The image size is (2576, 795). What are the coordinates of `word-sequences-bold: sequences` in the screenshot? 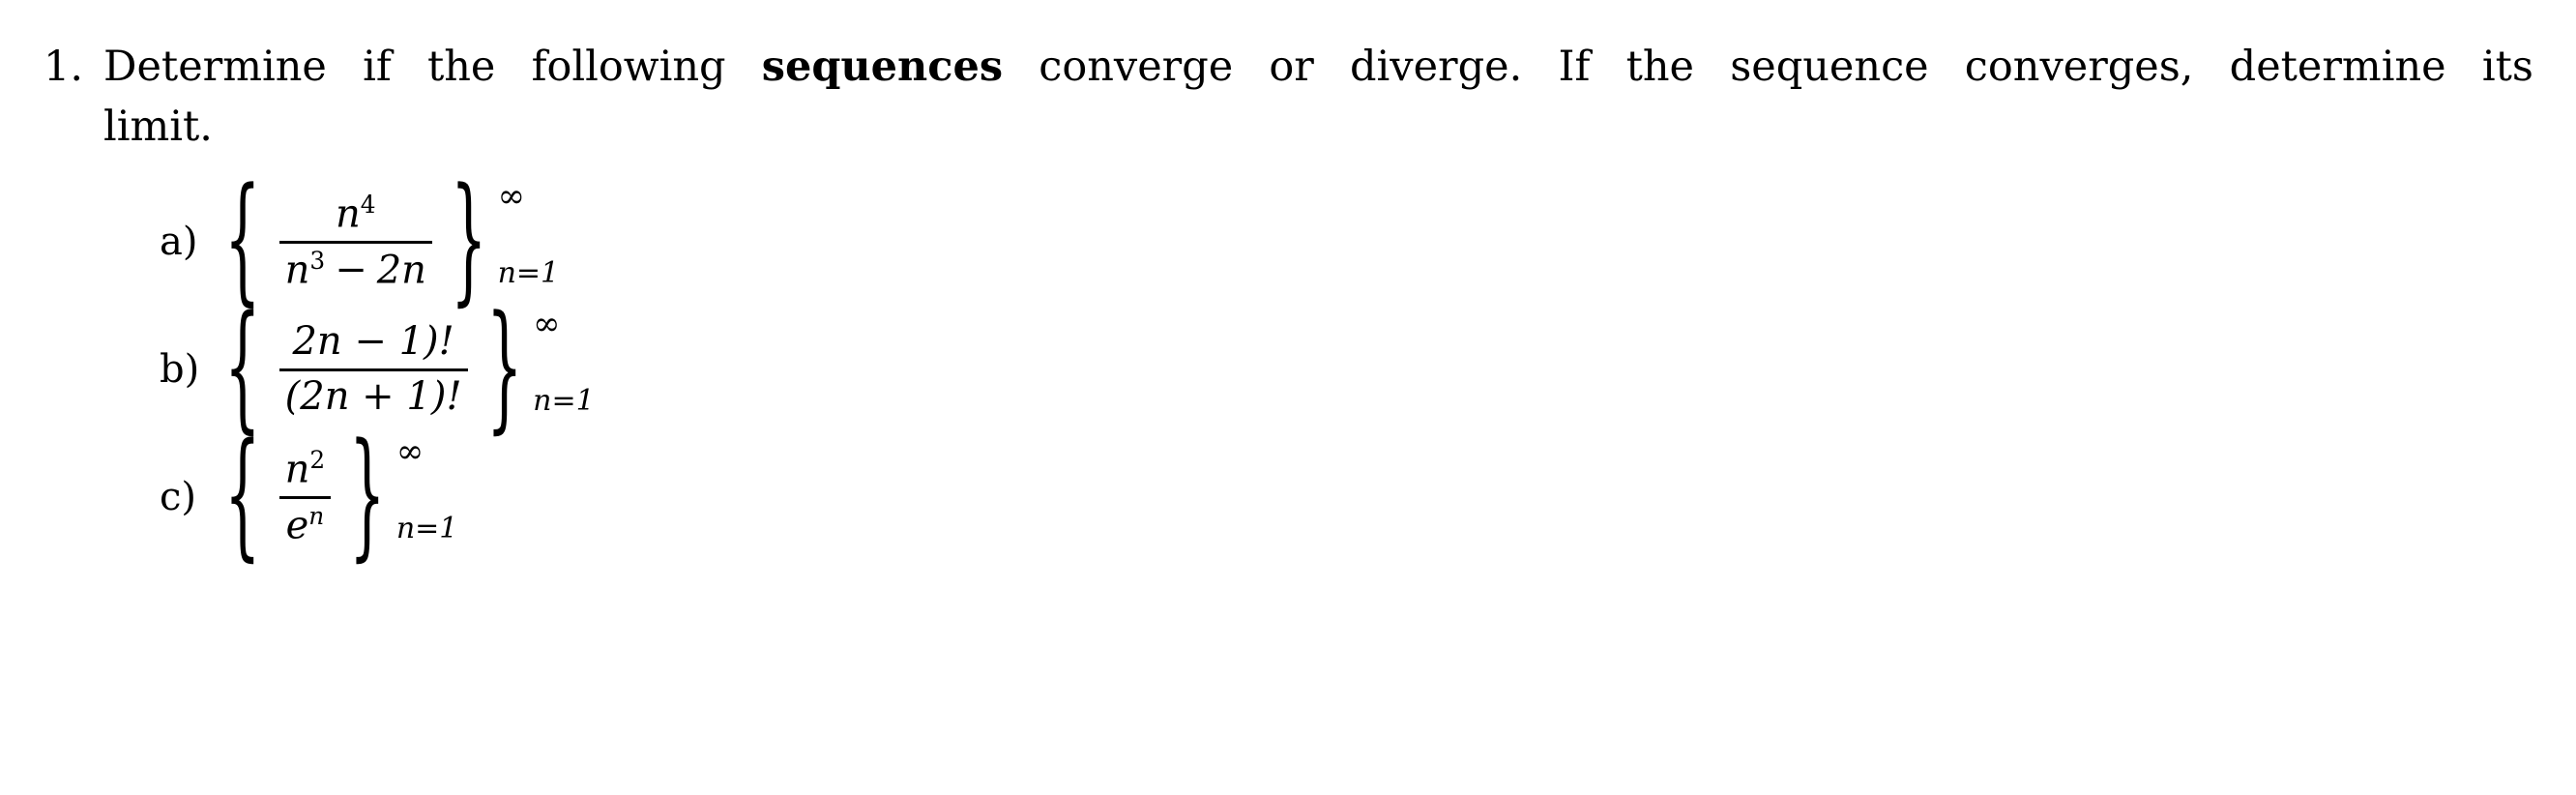 It's located at (882, 67).